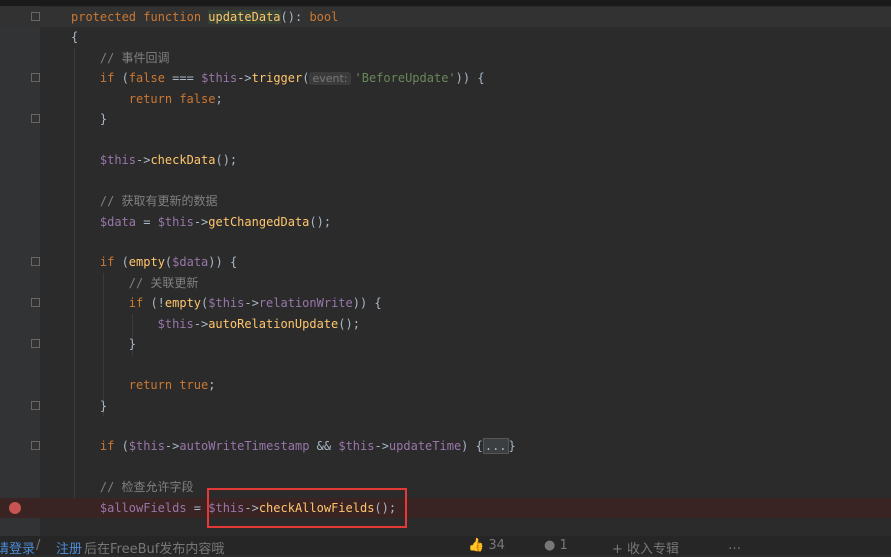  Describe the element at coordinates (305, 303) in the screenshot. I see `code-token: relationWrite` at that location.